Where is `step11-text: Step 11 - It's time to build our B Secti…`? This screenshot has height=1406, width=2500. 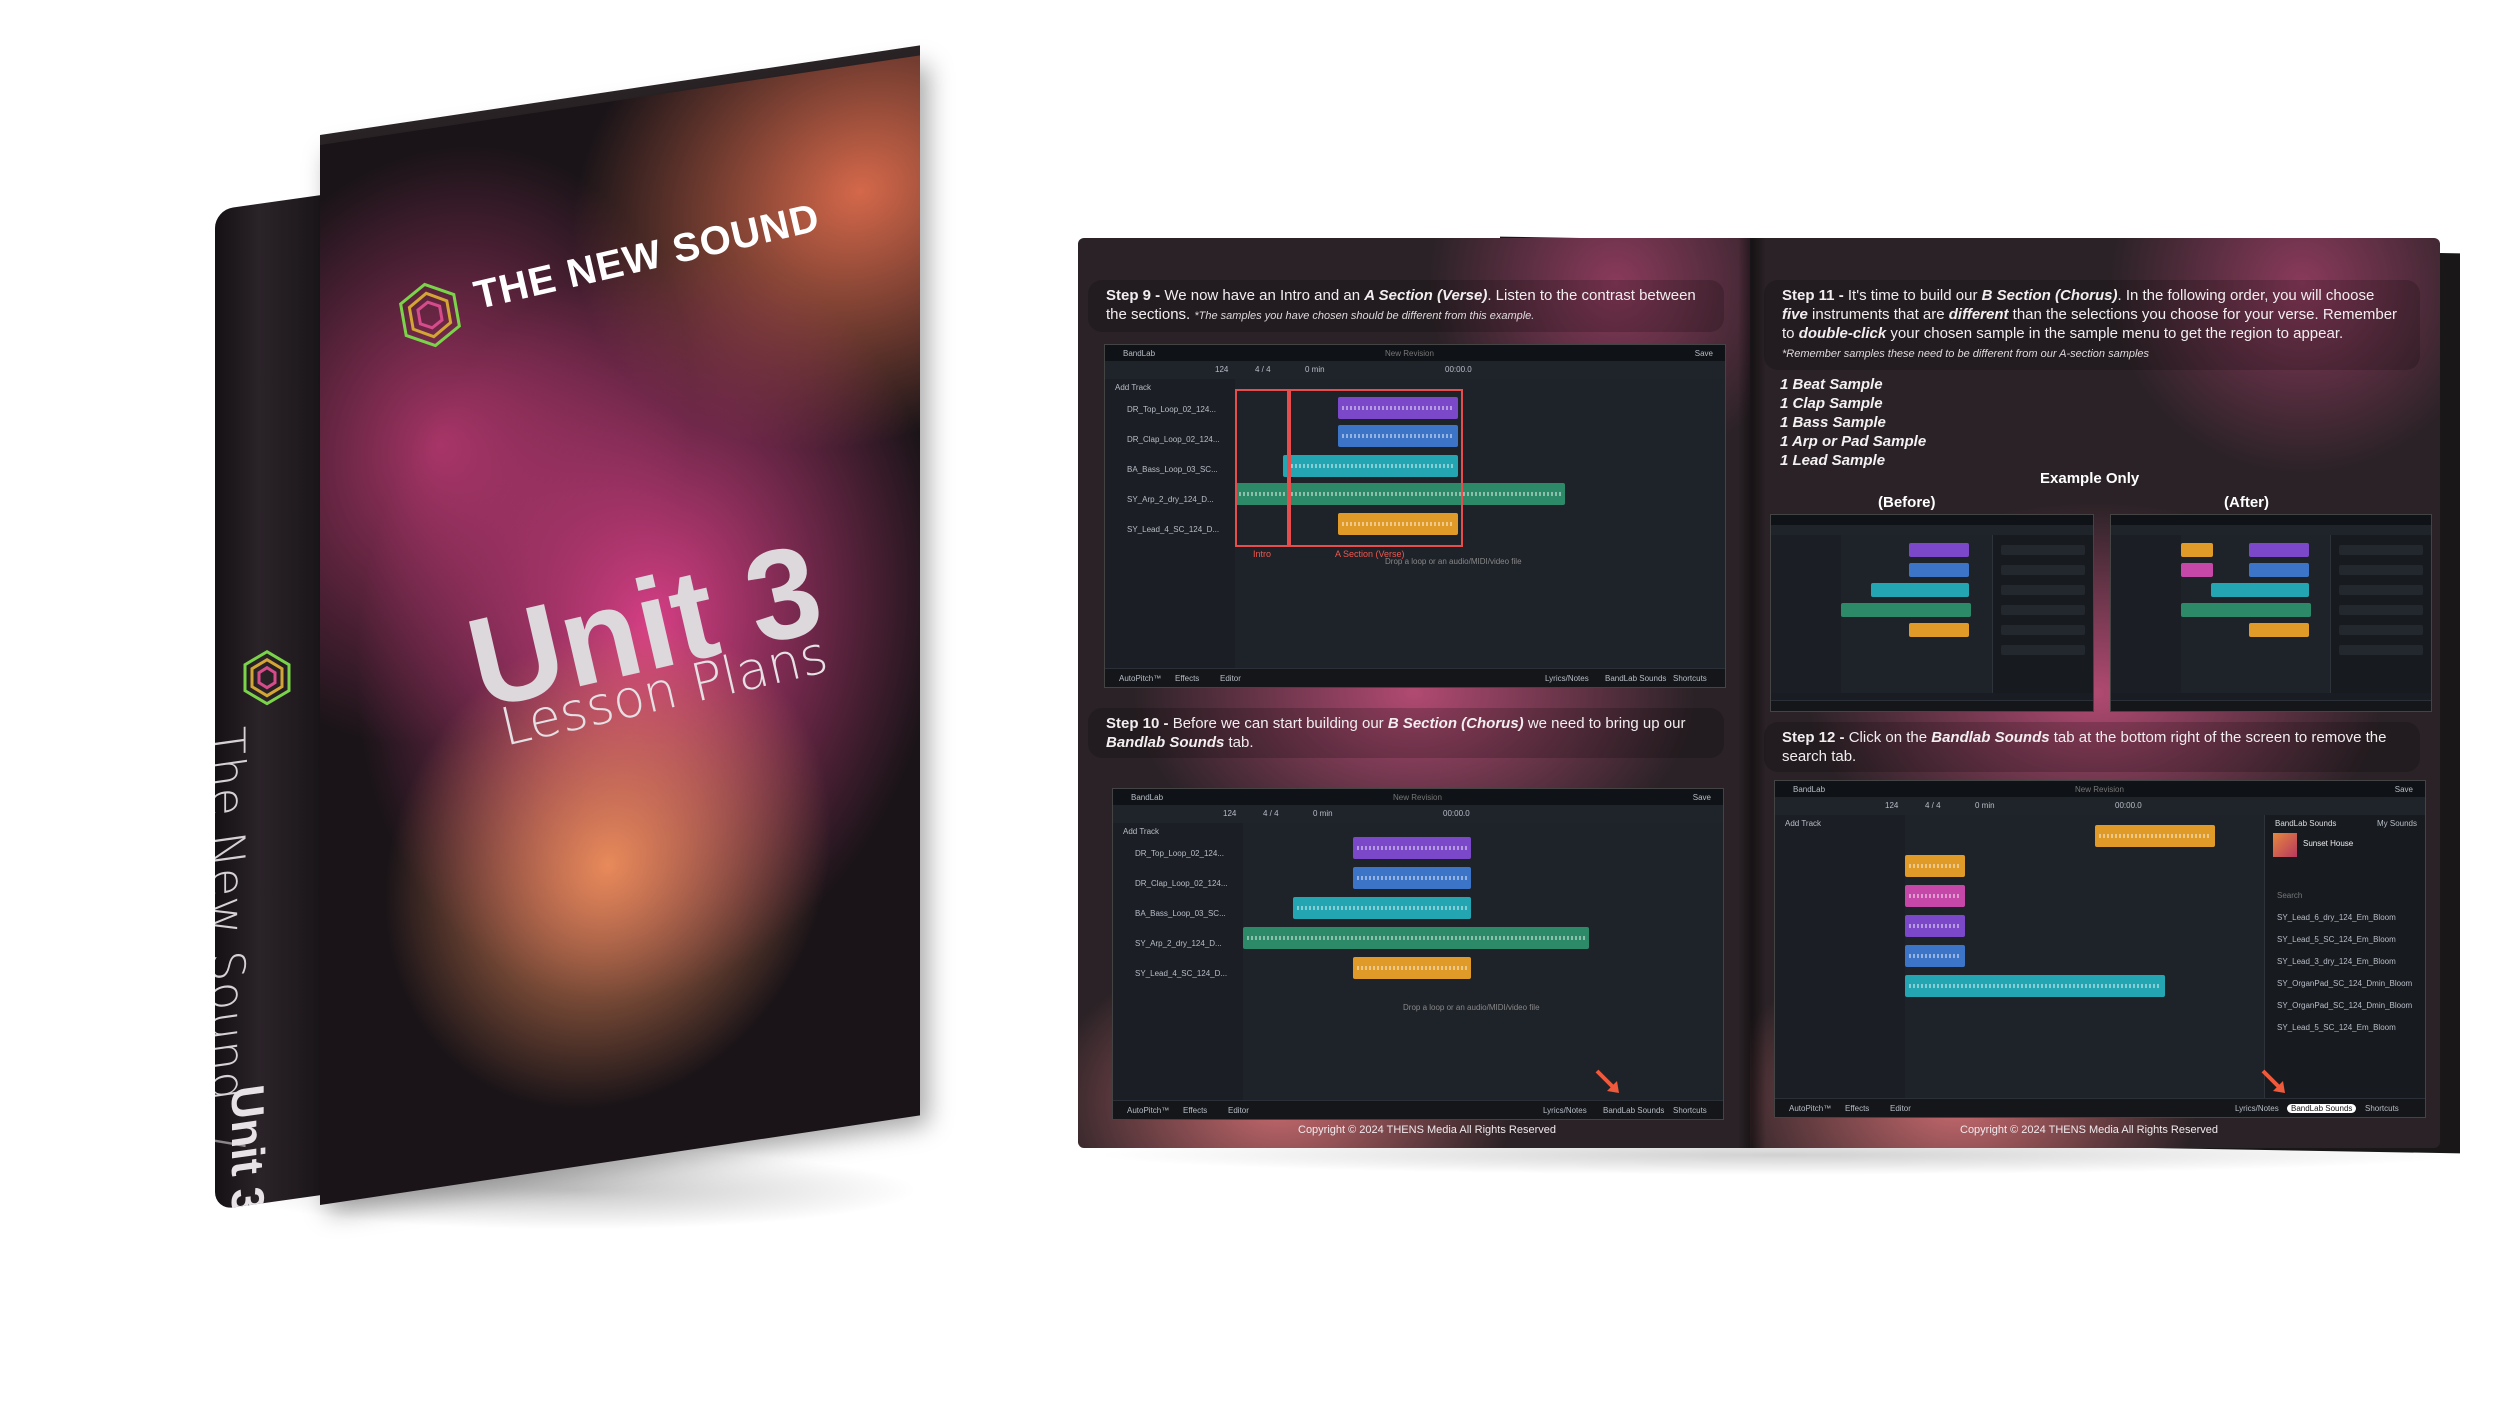 step11-text: Step 11 - It's time to build our B Secti… is located at coordinates (2092, 325).